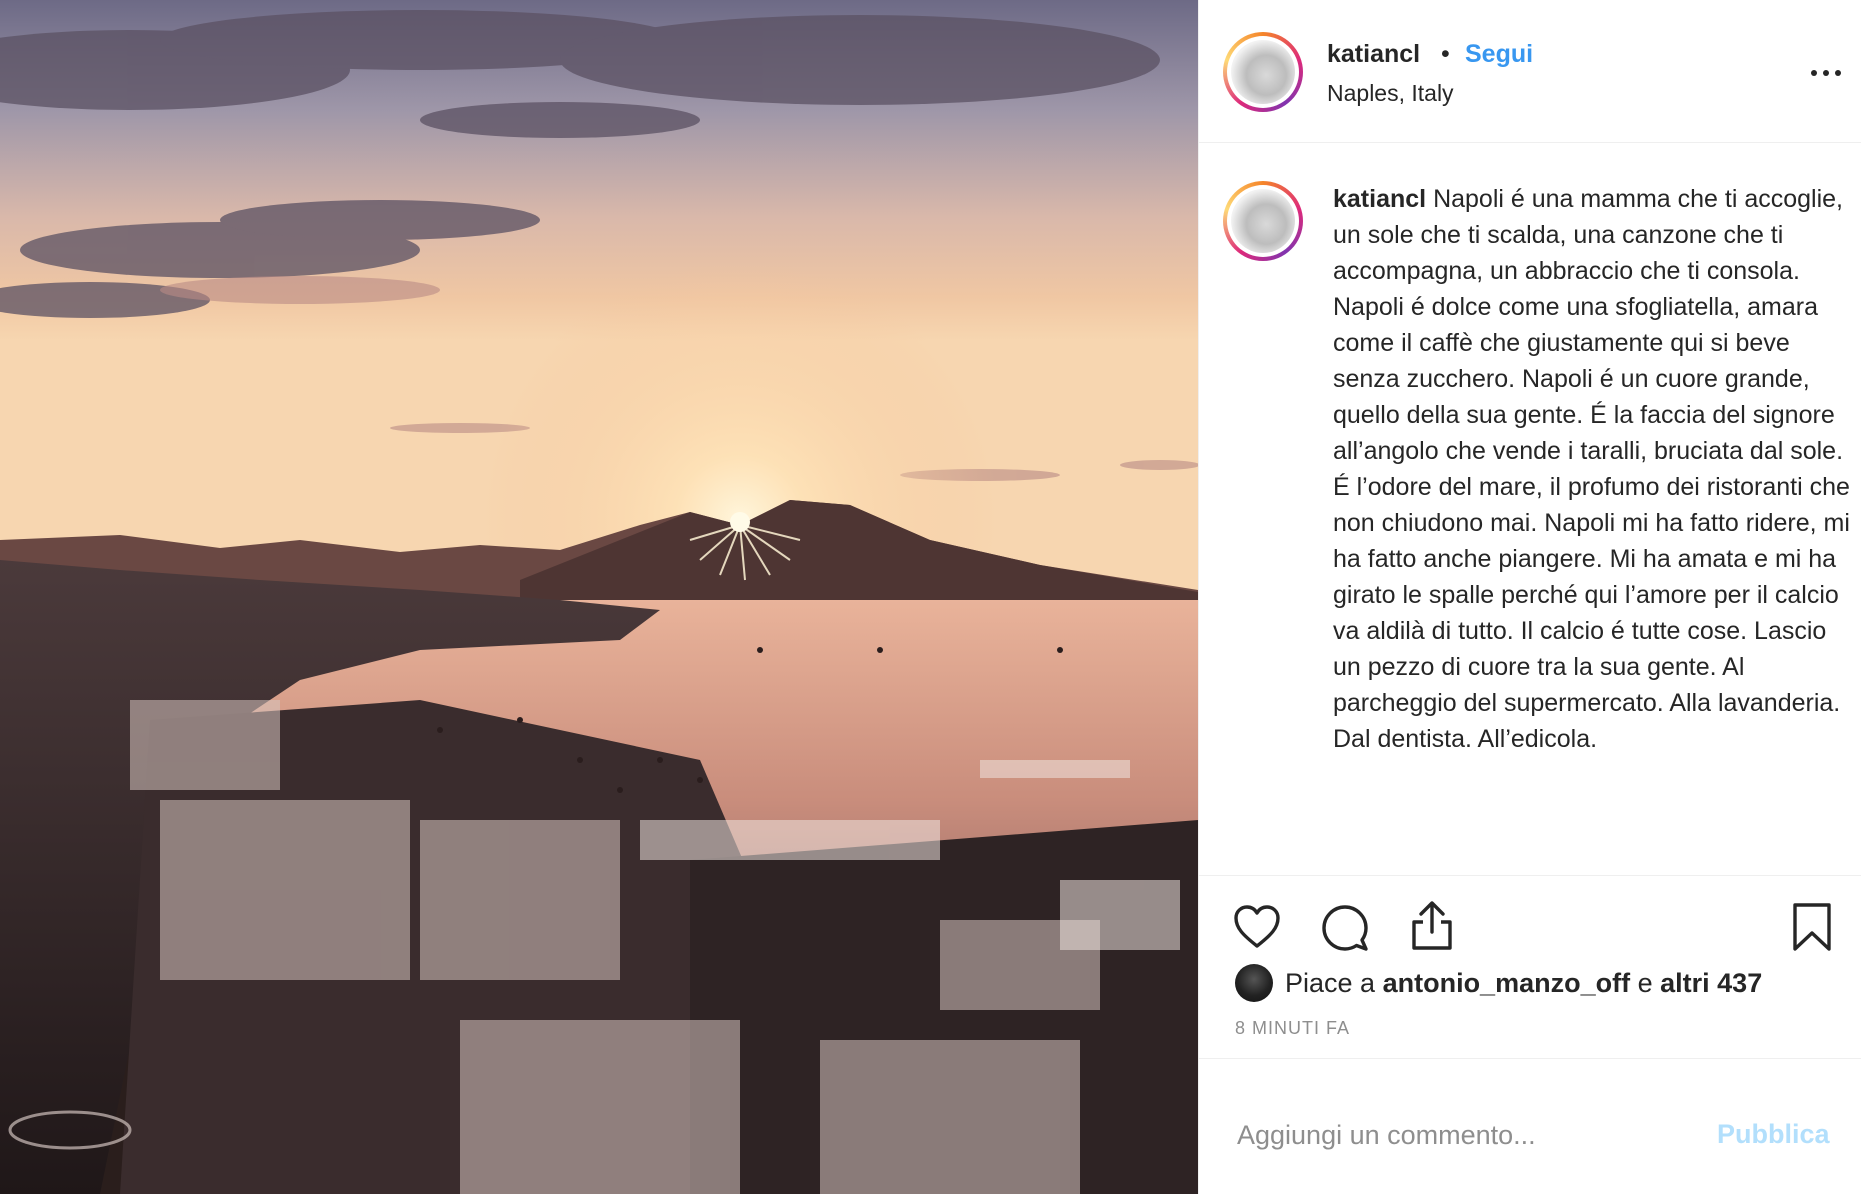 Image resolution: width=1861 pixels, height=1194 pixels. What do you see at coordinates (1379, 199) in the screenshot?
I see `caption-username: katiancl` at bounding box center [1379, 199].